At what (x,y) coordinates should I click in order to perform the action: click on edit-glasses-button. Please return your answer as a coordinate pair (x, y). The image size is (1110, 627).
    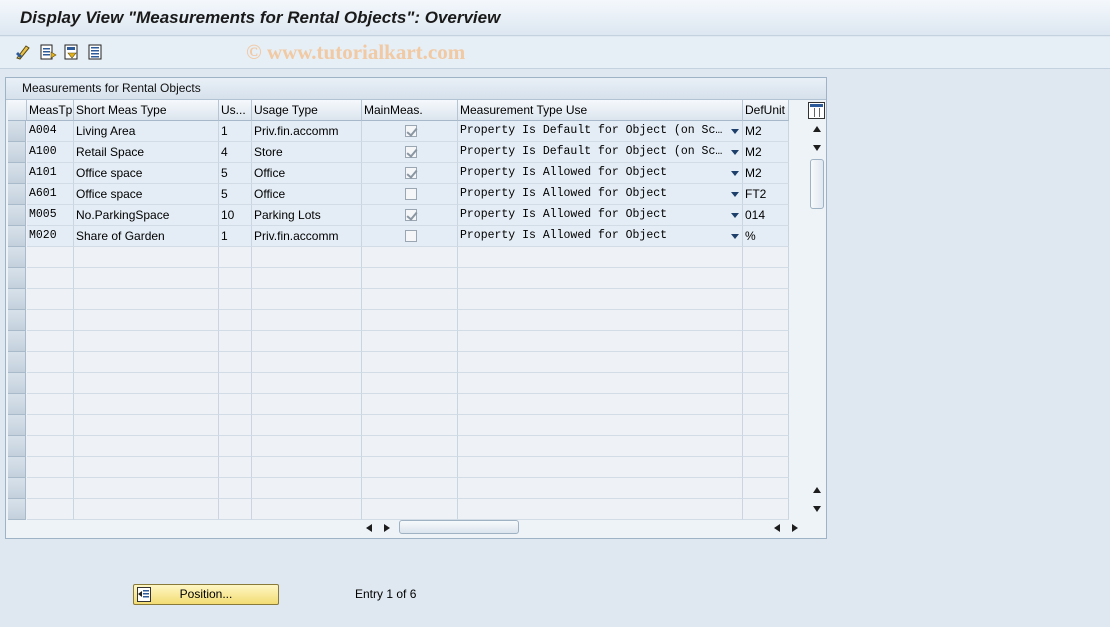
    Looking at the image, I should click on (24, 52).